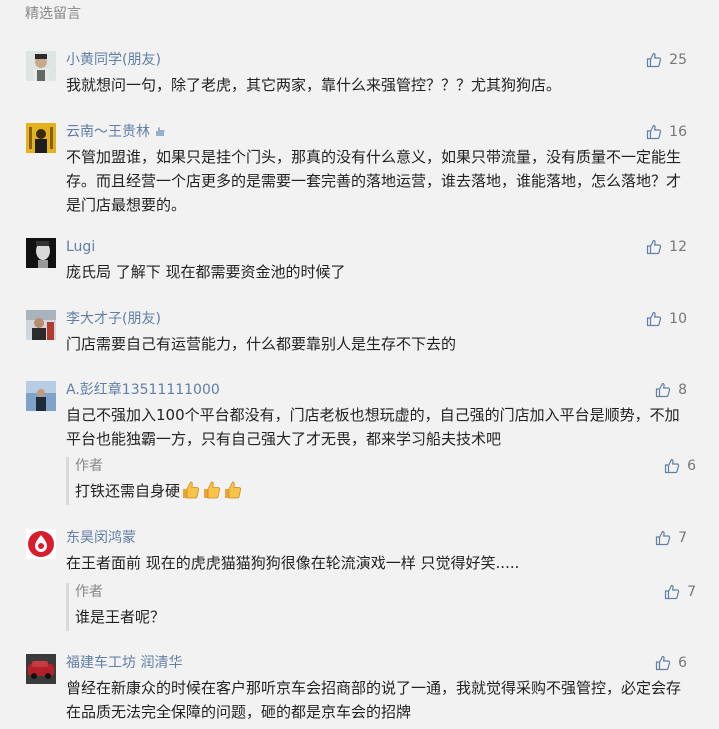 The width and height of the screenshot is (719, 729). What do you see at coordinates (666, 319) in the screenshot?
I see `like-button: 10` at bounding box center [666, 319].